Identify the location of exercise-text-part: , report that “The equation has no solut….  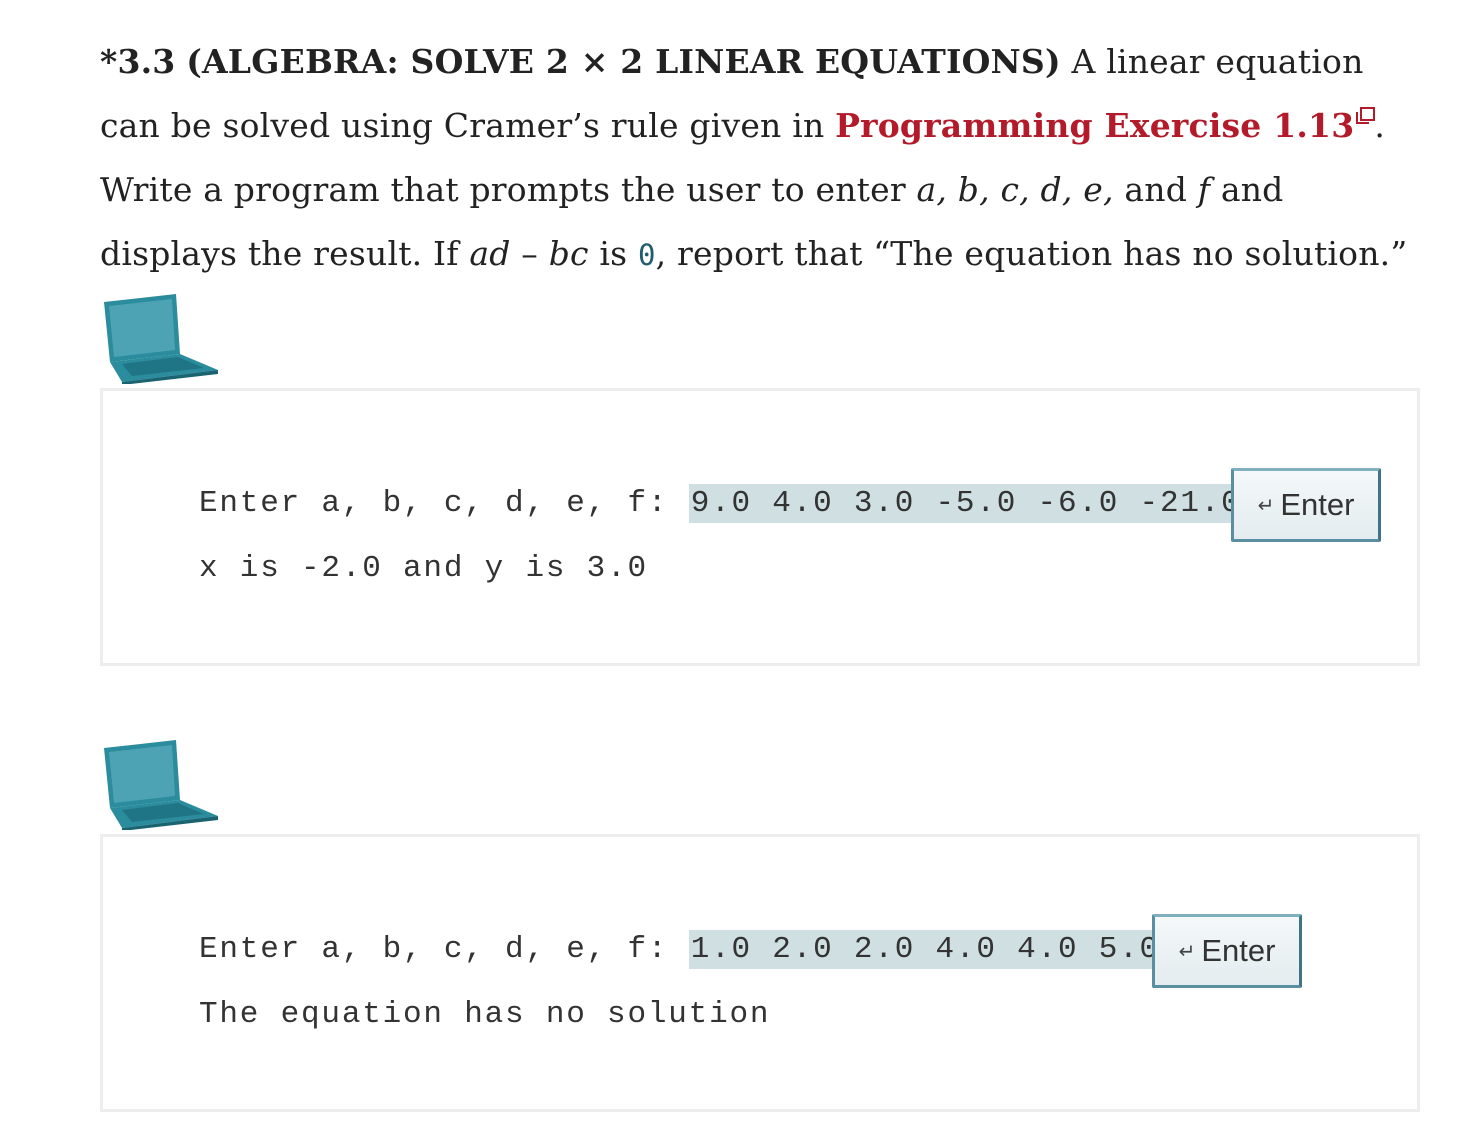
(1031, 253).